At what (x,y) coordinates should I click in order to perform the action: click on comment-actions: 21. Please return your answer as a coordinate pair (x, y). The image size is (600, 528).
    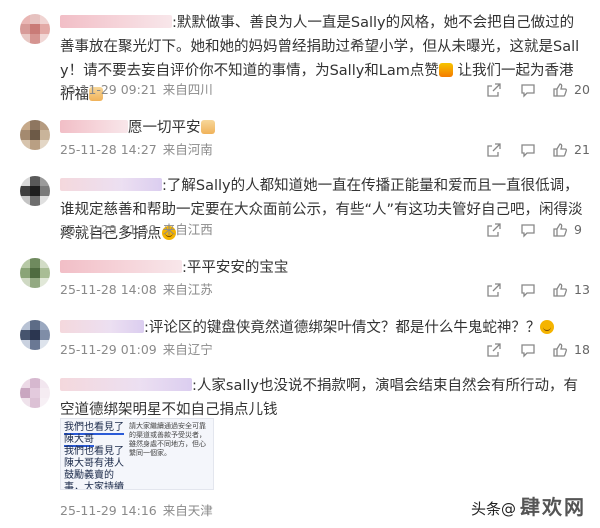
    Looking at the image, I should click on (538, 150).